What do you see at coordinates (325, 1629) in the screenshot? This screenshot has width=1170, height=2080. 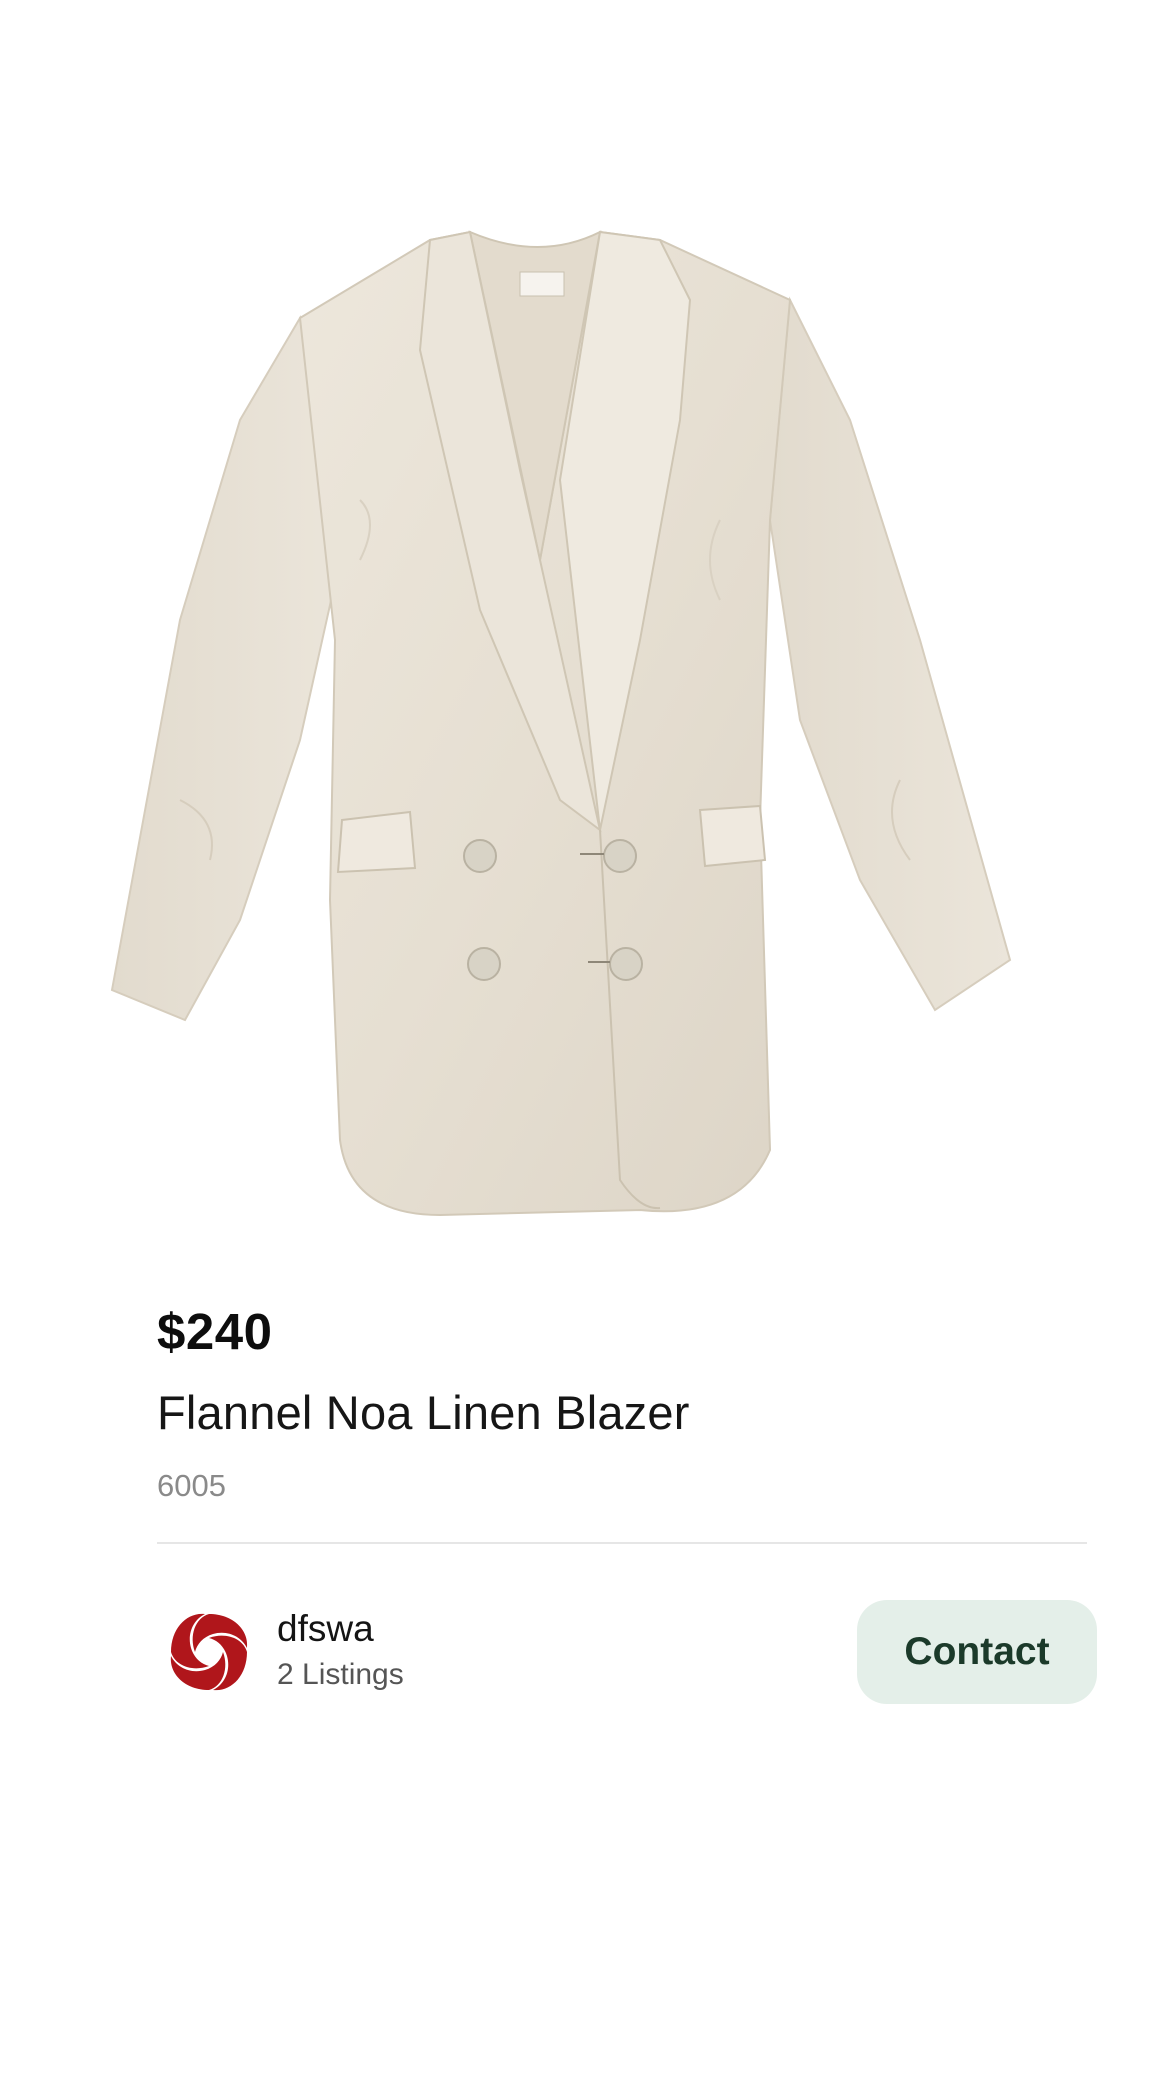 I see `seller-name: dfswa` at bounding box center [325, 1629].